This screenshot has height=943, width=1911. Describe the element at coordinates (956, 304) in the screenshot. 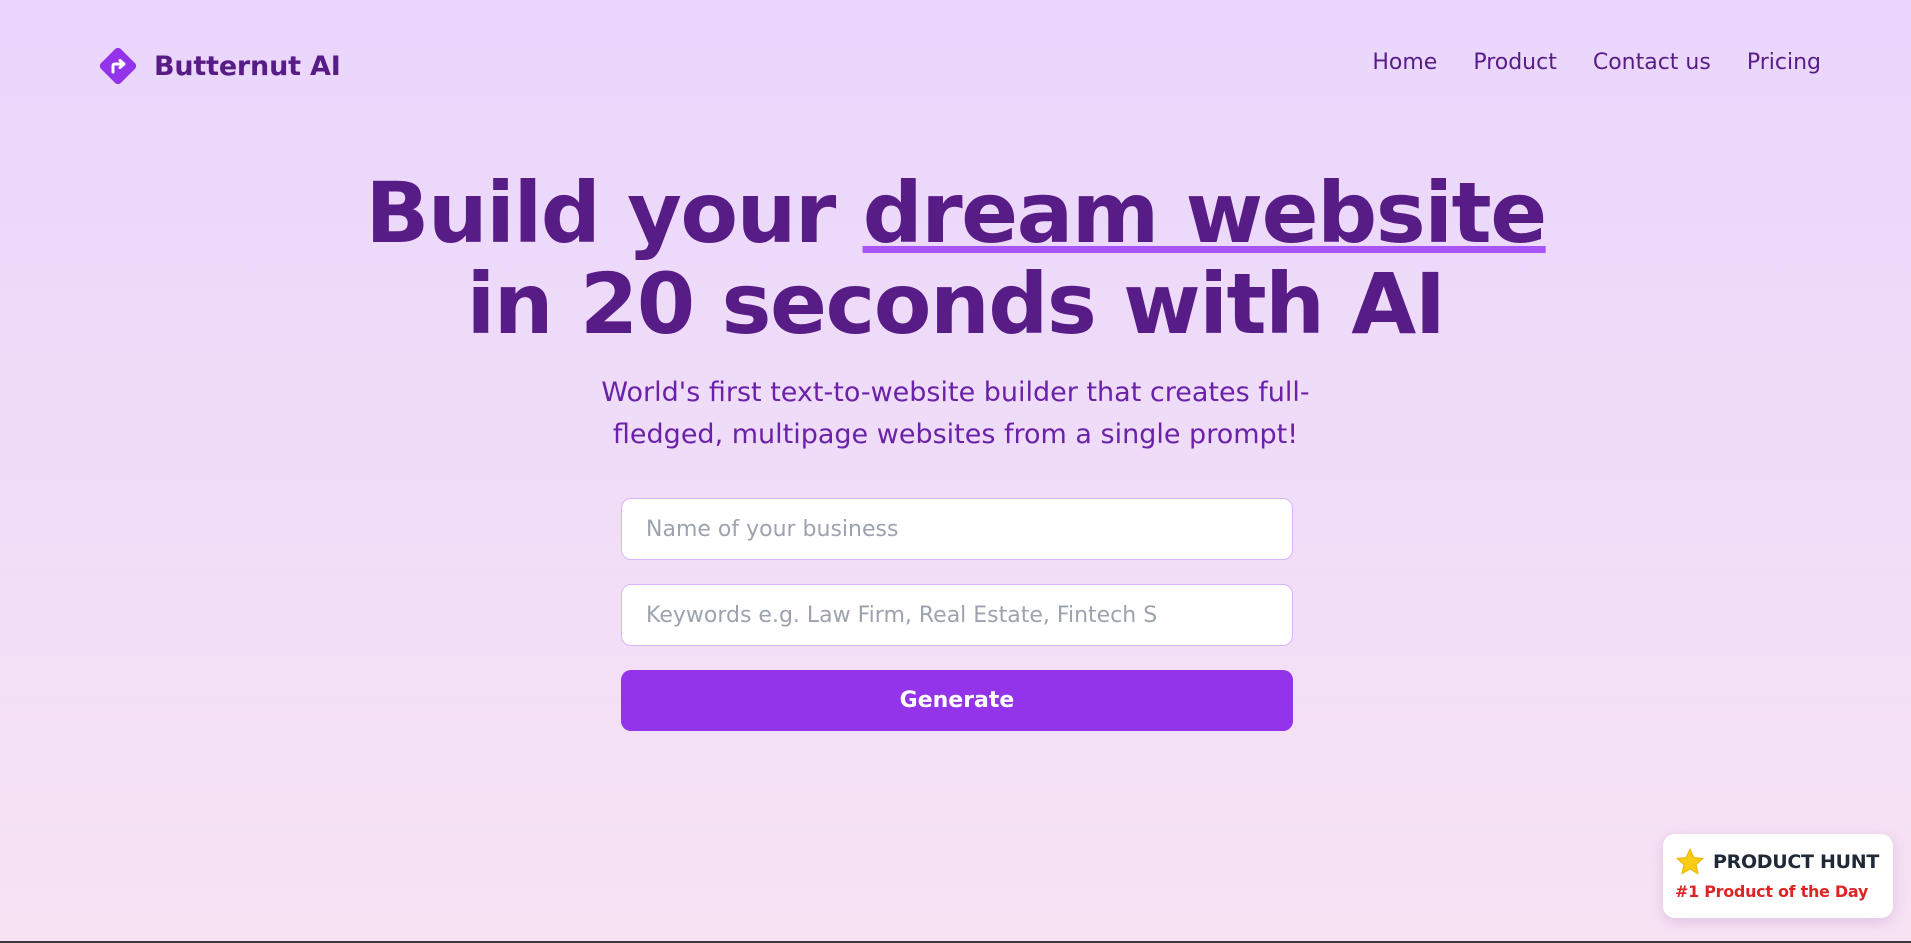

I see `headline-line-2: in 20 seconds with AI` at that location.